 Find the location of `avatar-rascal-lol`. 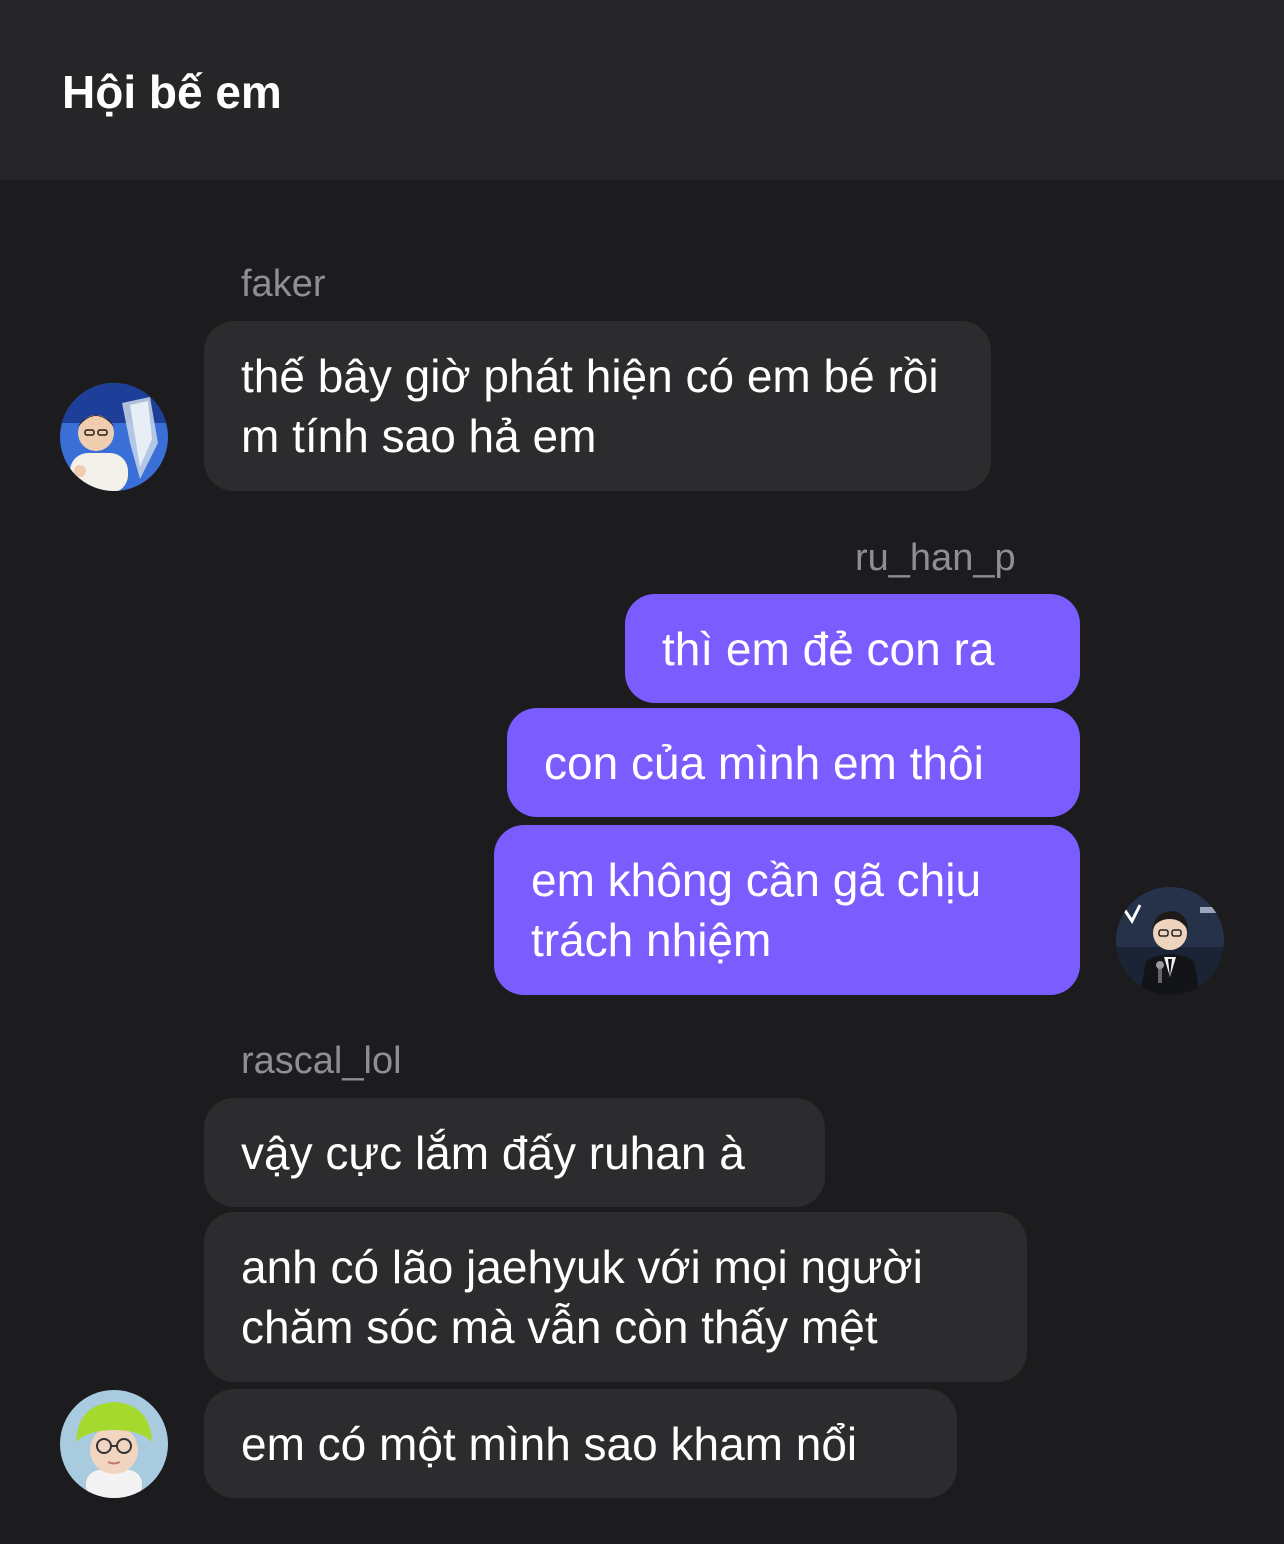

avatar-rascal-lol is located at coordinates (114, 1444).